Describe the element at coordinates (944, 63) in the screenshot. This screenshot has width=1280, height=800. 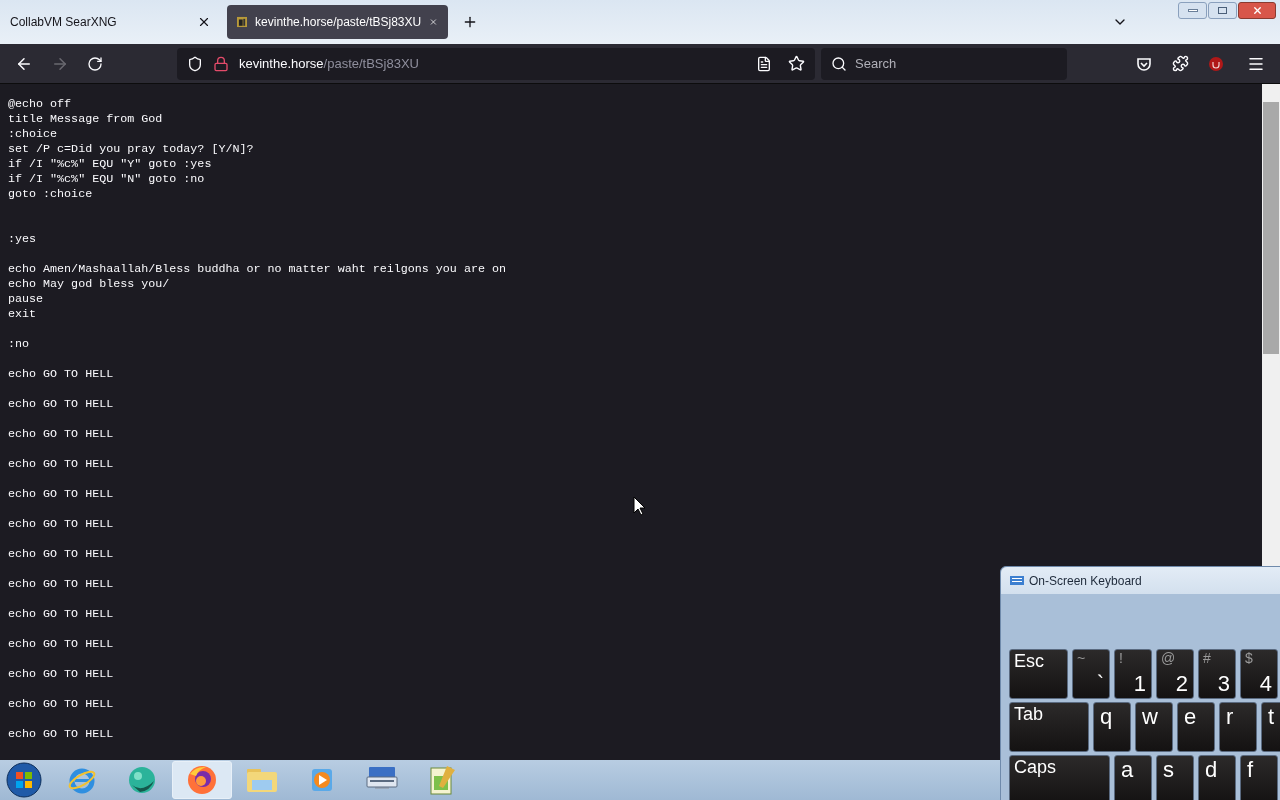
I see `search-field: Search` at that location.